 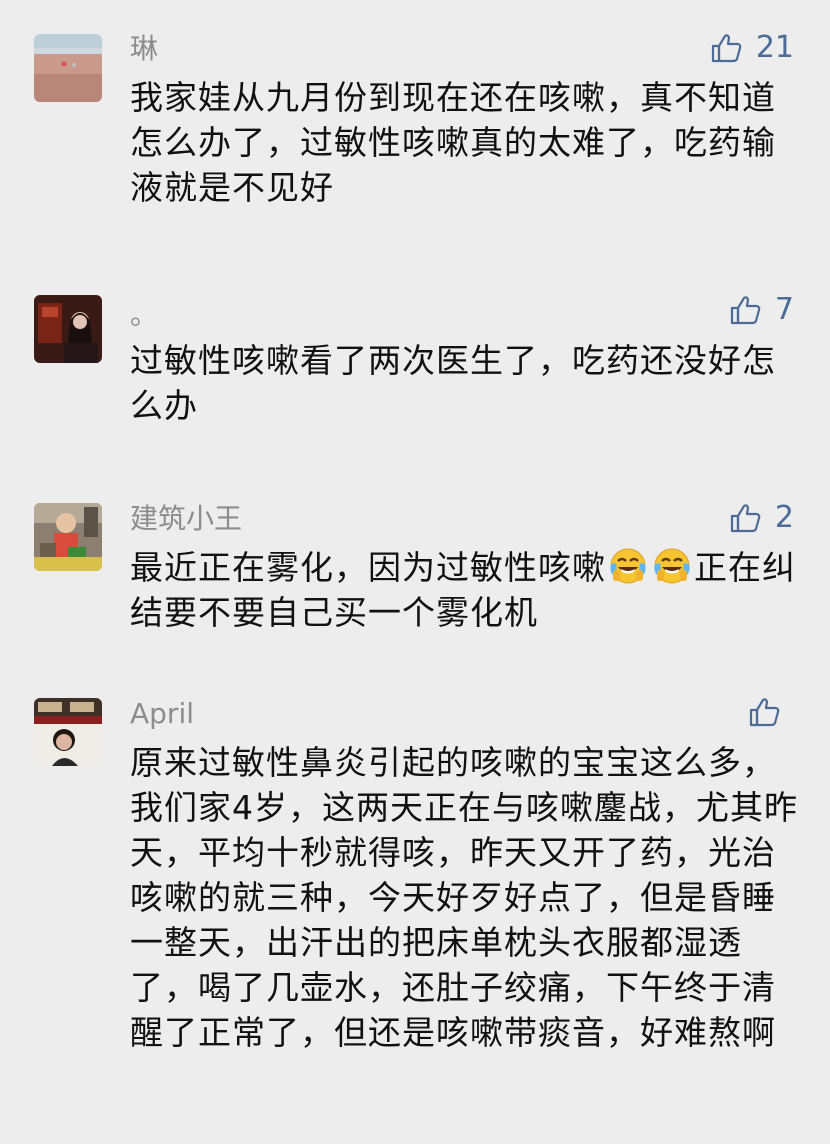 I want to click on avatar-child-photo, so click(x=68, y=537).